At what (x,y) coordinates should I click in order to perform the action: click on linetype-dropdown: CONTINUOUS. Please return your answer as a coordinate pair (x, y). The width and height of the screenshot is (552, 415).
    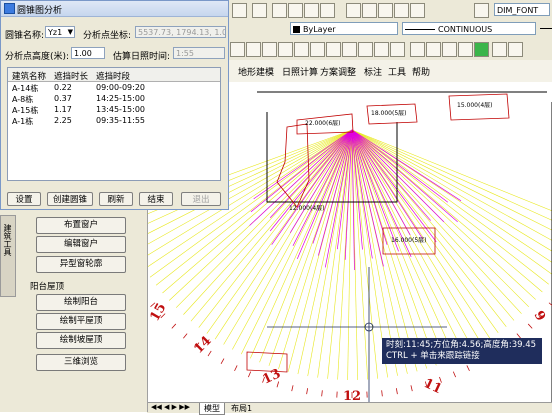
    Looking at the image, I should click on (469, 28).